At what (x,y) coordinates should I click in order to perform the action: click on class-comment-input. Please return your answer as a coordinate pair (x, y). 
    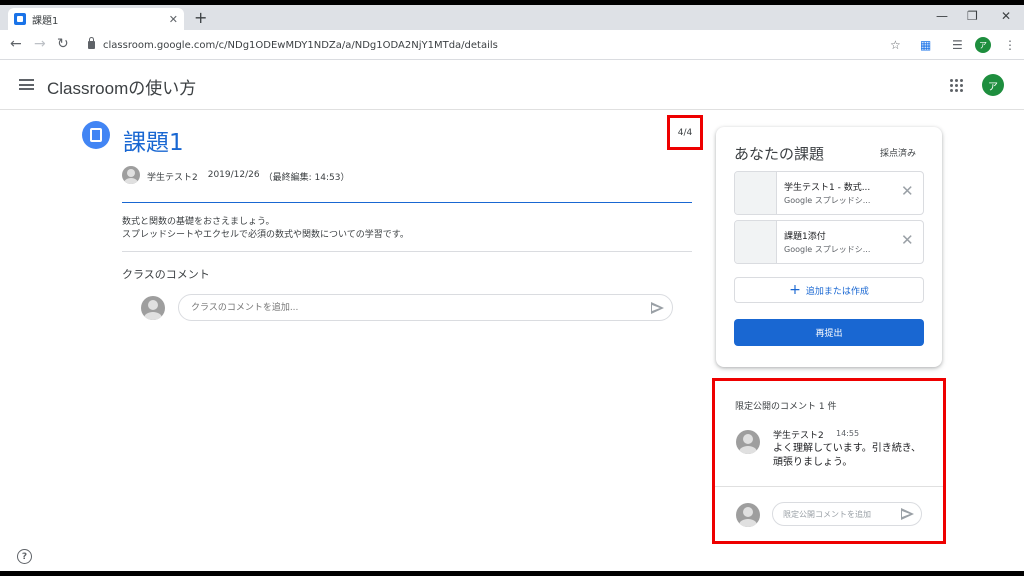
    Looking at the image, I should click on (425, 307).